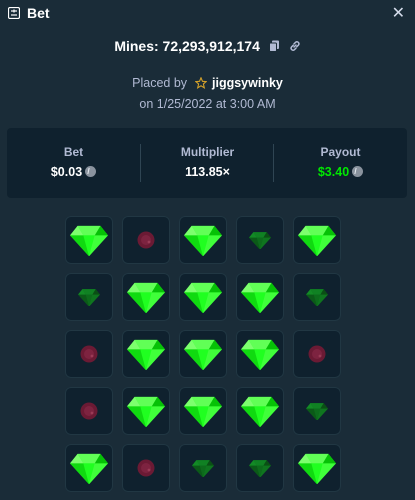 This screenshot has height=500, width=415. What do you see at coordinates (14, 13) in the screenshot?
I see `bet-slip-icon` at bounding box center [14, 13].